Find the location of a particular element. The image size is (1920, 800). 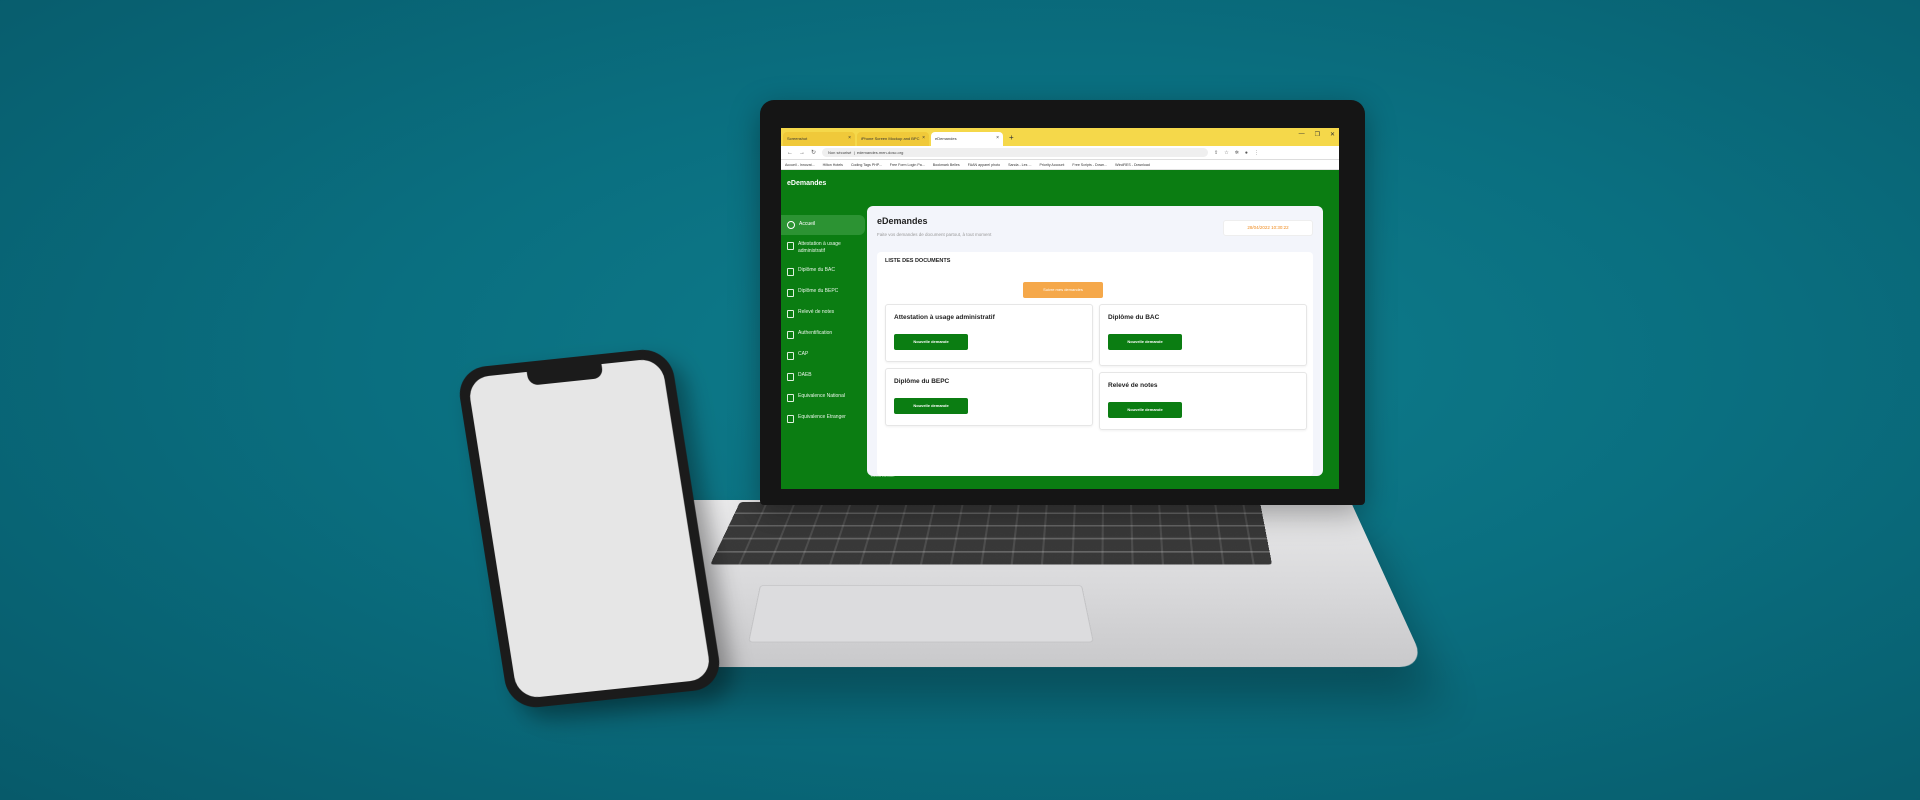

sidebar-item-label: Authentification is located at coordinates (815, 333).